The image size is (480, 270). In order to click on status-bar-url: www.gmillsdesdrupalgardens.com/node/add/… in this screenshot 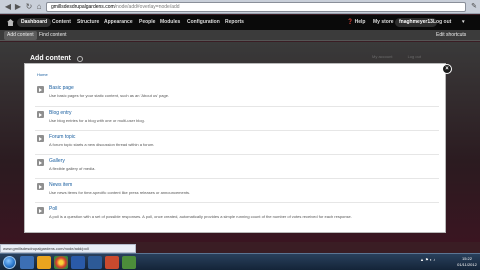, I will do `click(68, 248)`.